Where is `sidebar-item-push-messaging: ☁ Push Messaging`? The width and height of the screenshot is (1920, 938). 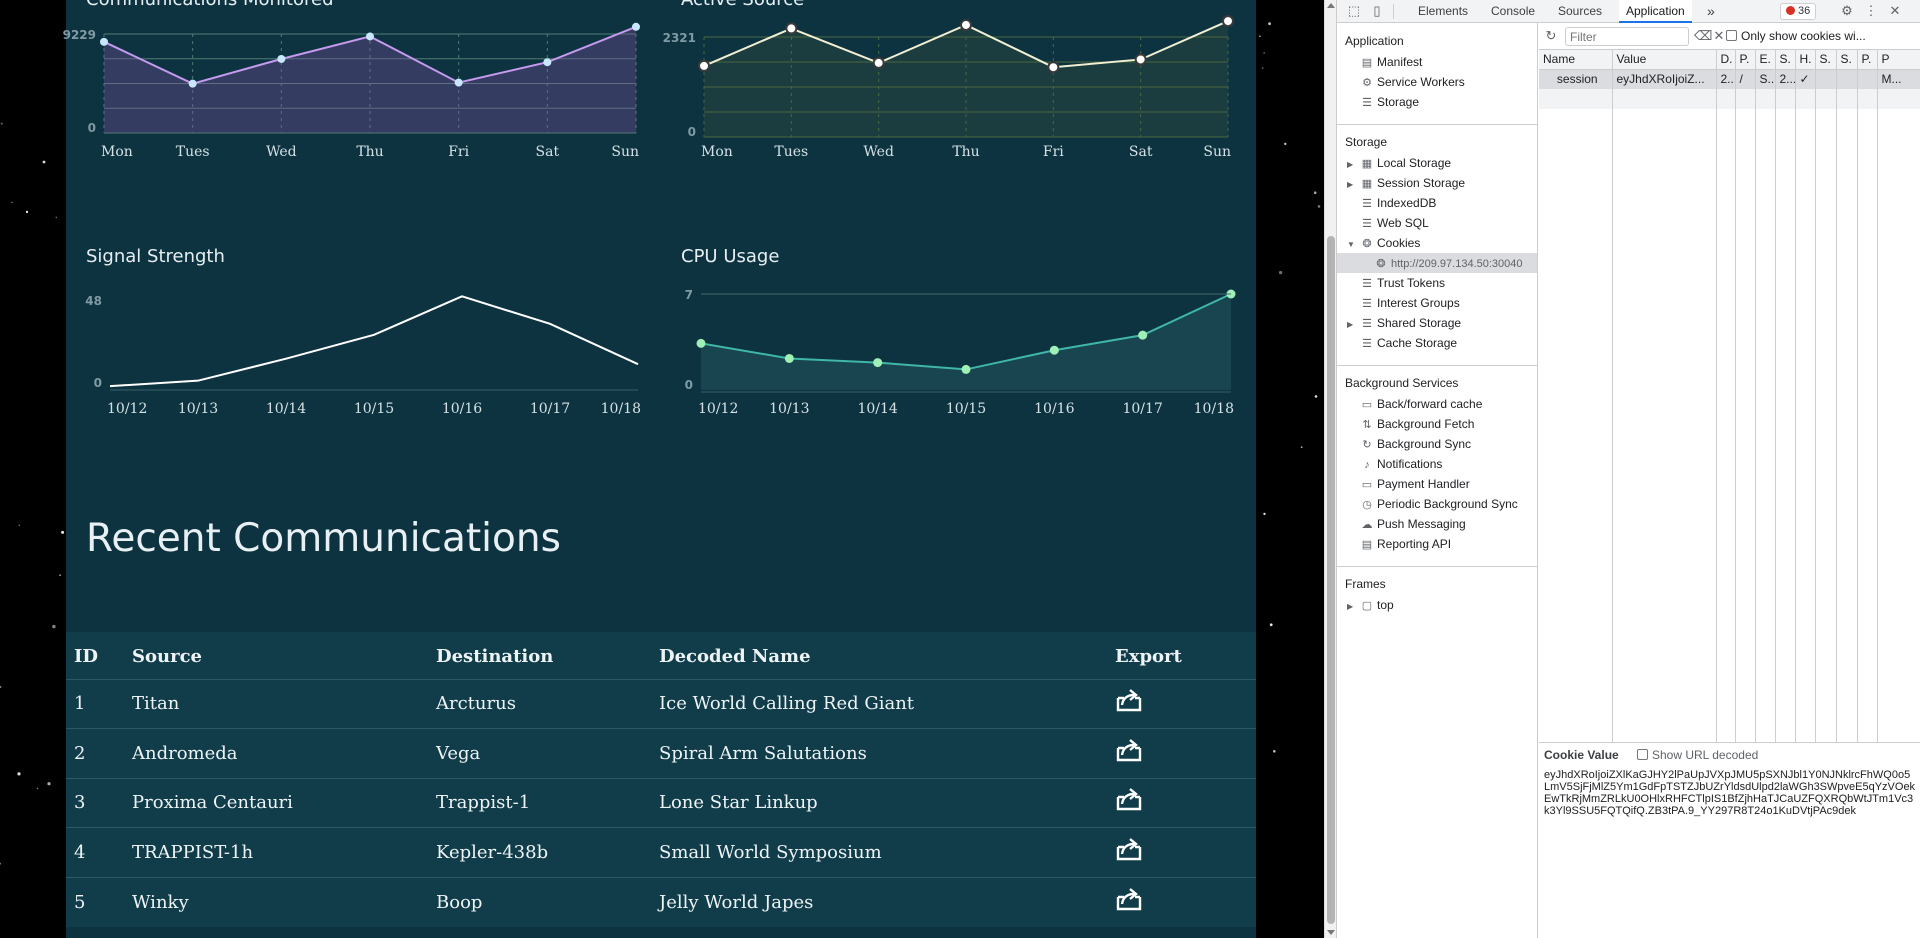
sidebar-item-push-messaging: ☁ Push Messaging is located at coordinates (1412, 524).